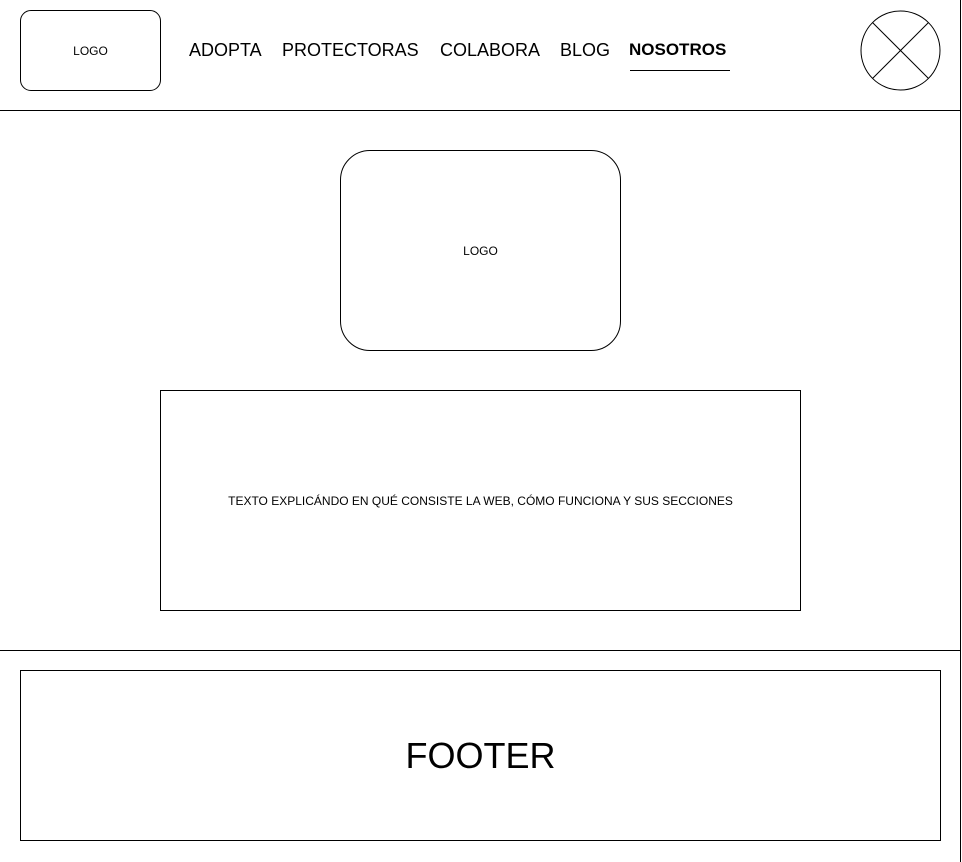 This screenshot has height=862, width=962. Describe the element at coordinates (490, 50) in the screenshot. I see `nav-item-colabora: COLABORA` at that location.